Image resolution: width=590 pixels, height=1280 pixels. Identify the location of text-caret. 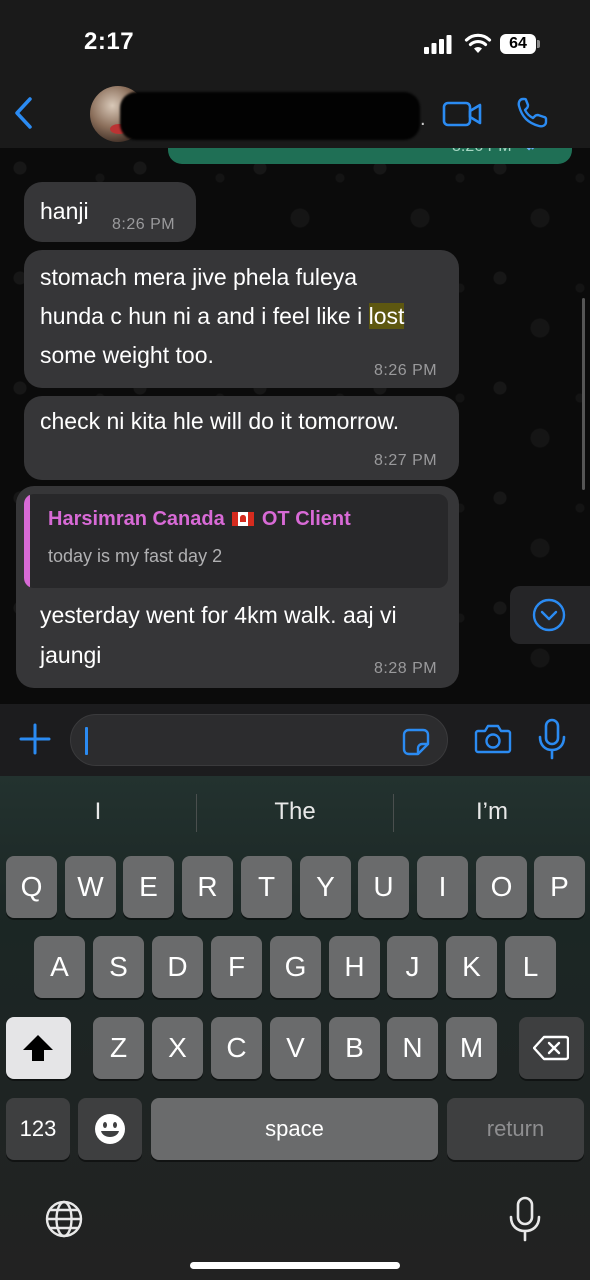
(86, 741).